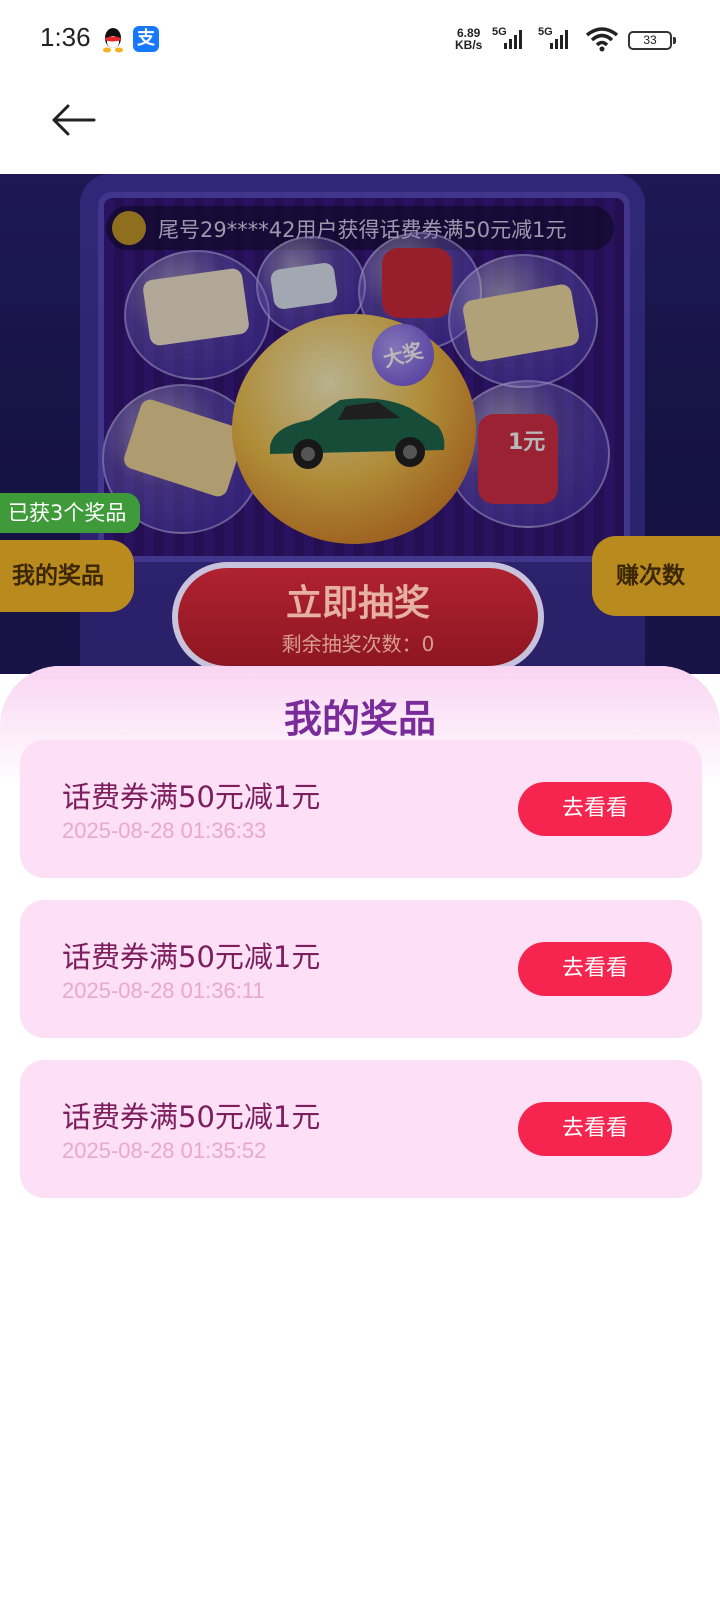 The width and height of the screenshot is (720, 1600). Describe the element at coordinates (358, 644) in the screenshot. I see `remaining-draws-text: 剩余抽奖次数：0` at that location.